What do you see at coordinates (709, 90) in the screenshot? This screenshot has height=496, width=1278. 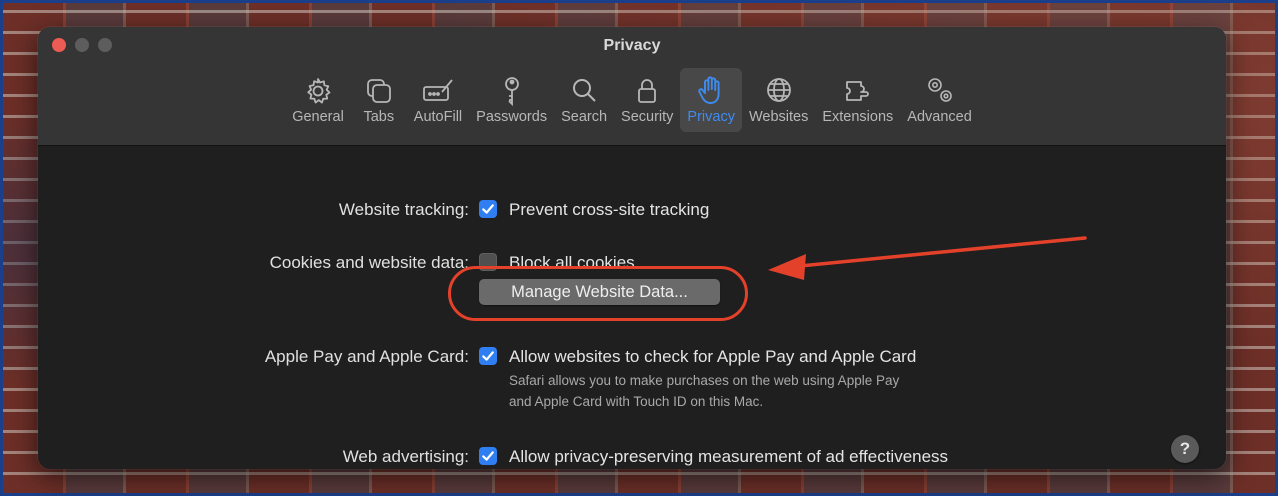 I see `hand-icon` at bounding box center [709, 90].